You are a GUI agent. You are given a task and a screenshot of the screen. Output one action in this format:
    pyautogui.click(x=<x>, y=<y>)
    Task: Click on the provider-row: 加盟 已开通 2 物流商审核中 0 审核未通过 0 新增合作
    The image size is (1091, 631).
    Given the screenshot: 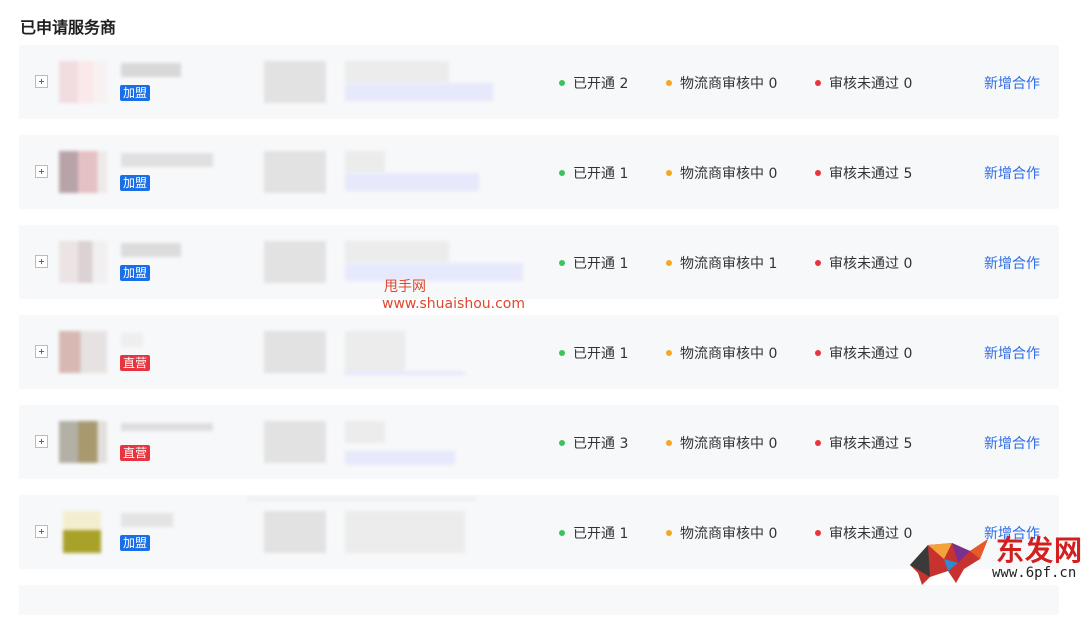 What is the action you would take?
    pyautogui.click(x=539, y=82)
    